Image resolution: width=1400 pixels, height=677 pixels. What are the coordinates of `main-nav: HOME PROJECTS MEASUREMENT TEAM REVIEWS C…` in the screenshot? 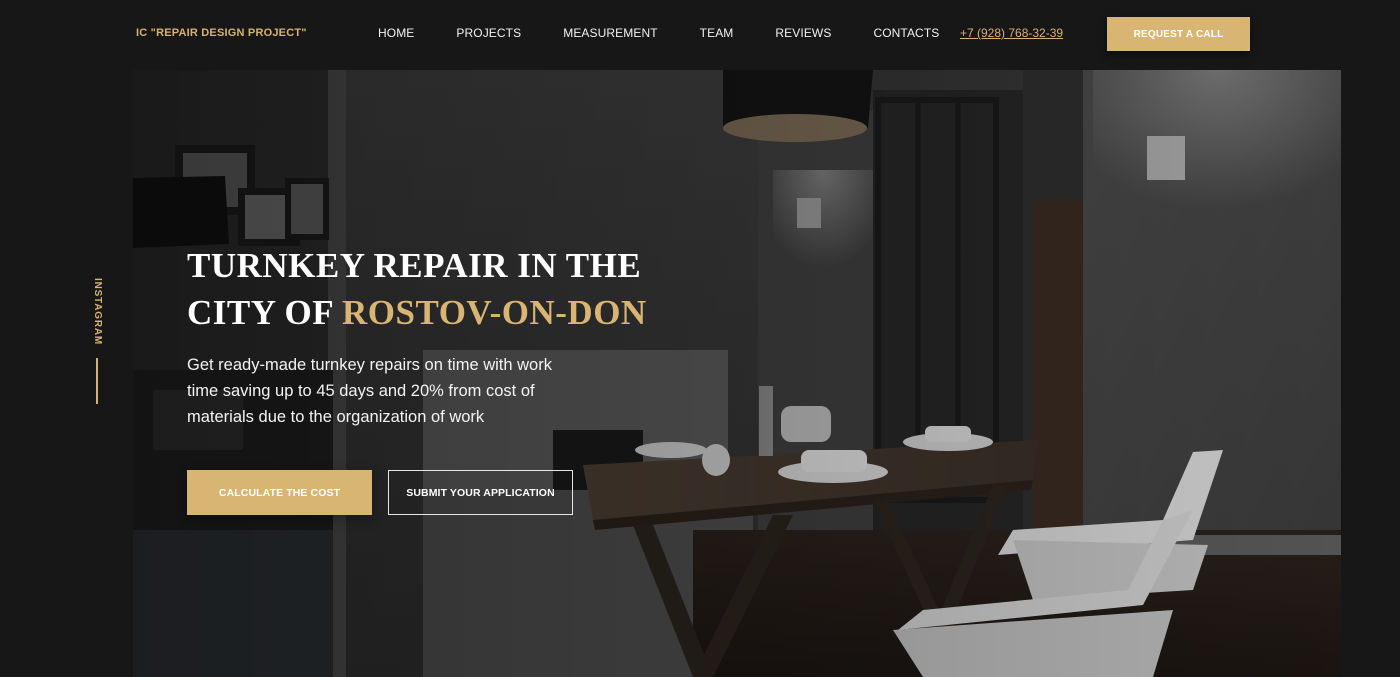 It's located at (658, 33).